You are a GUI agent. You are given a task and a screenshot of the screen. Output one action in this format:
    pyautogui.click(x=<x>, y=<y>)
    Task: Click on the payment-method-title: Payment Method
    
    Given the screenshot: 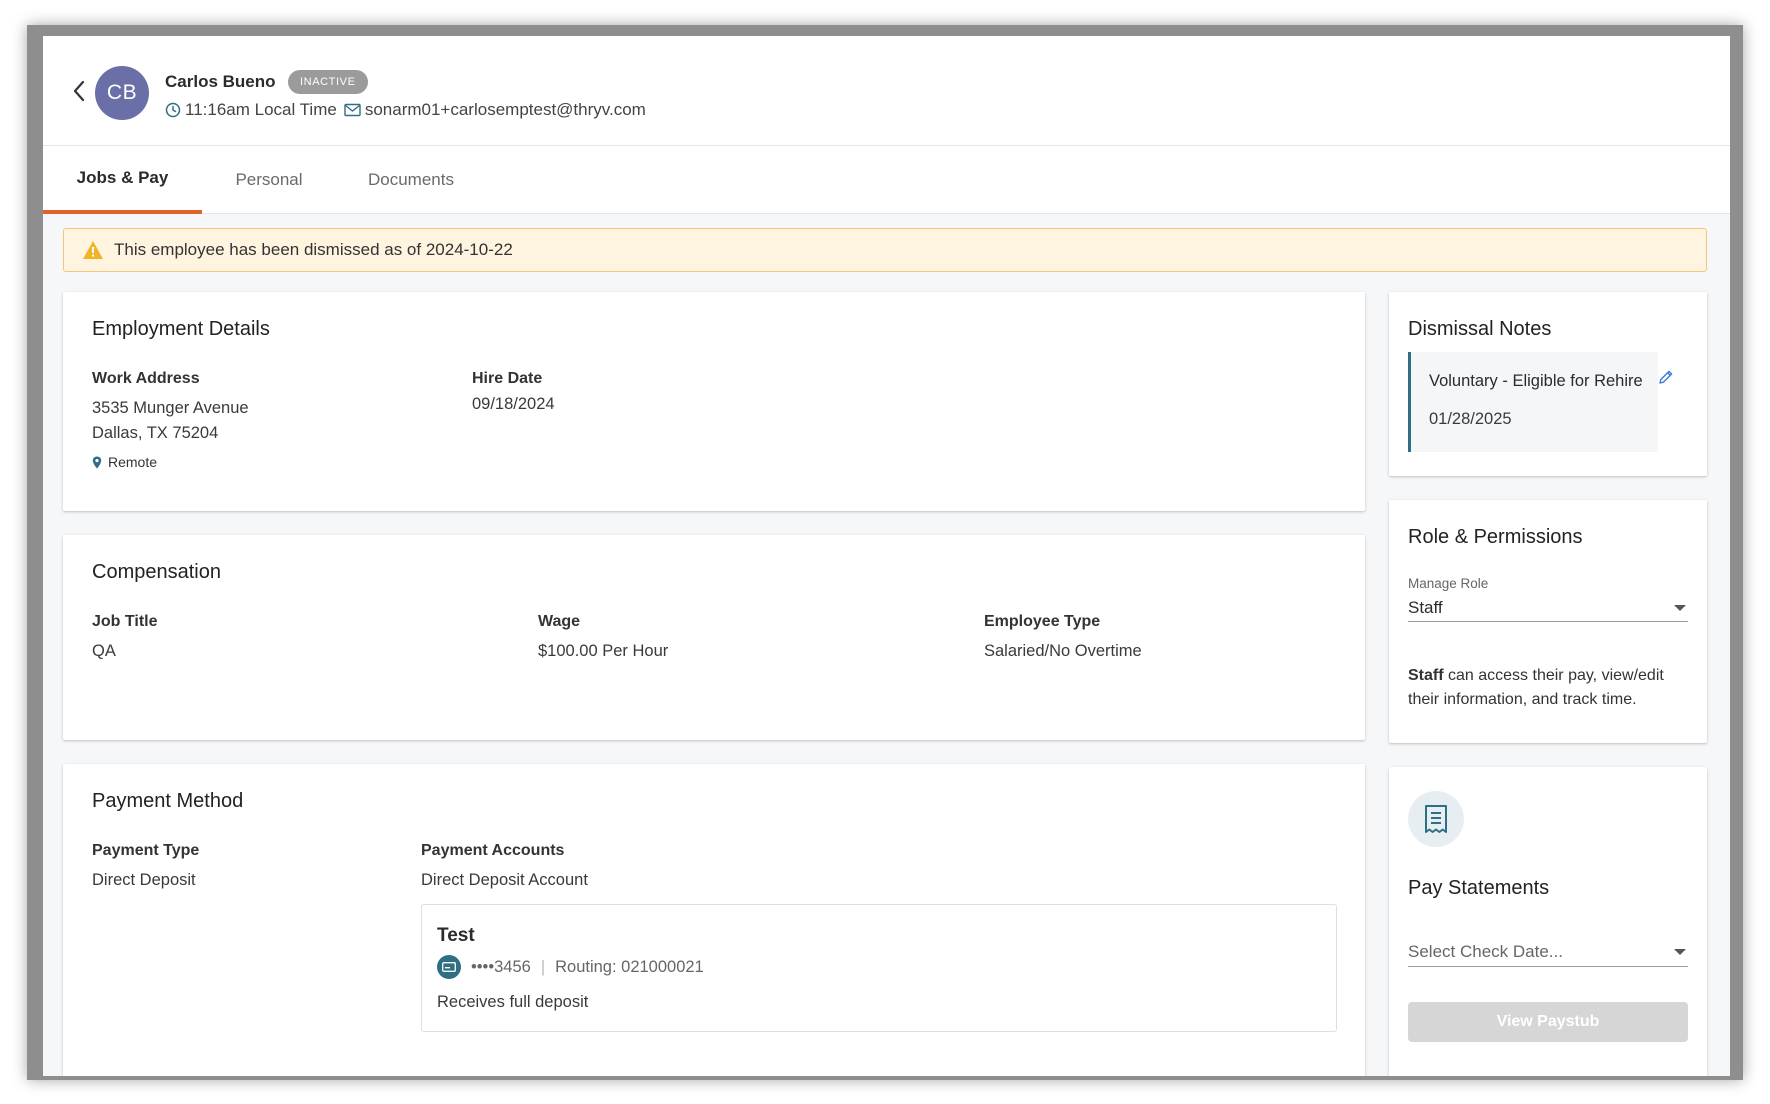 What is the action you would take?
    pyautogui.click(x=168, y=801)
    